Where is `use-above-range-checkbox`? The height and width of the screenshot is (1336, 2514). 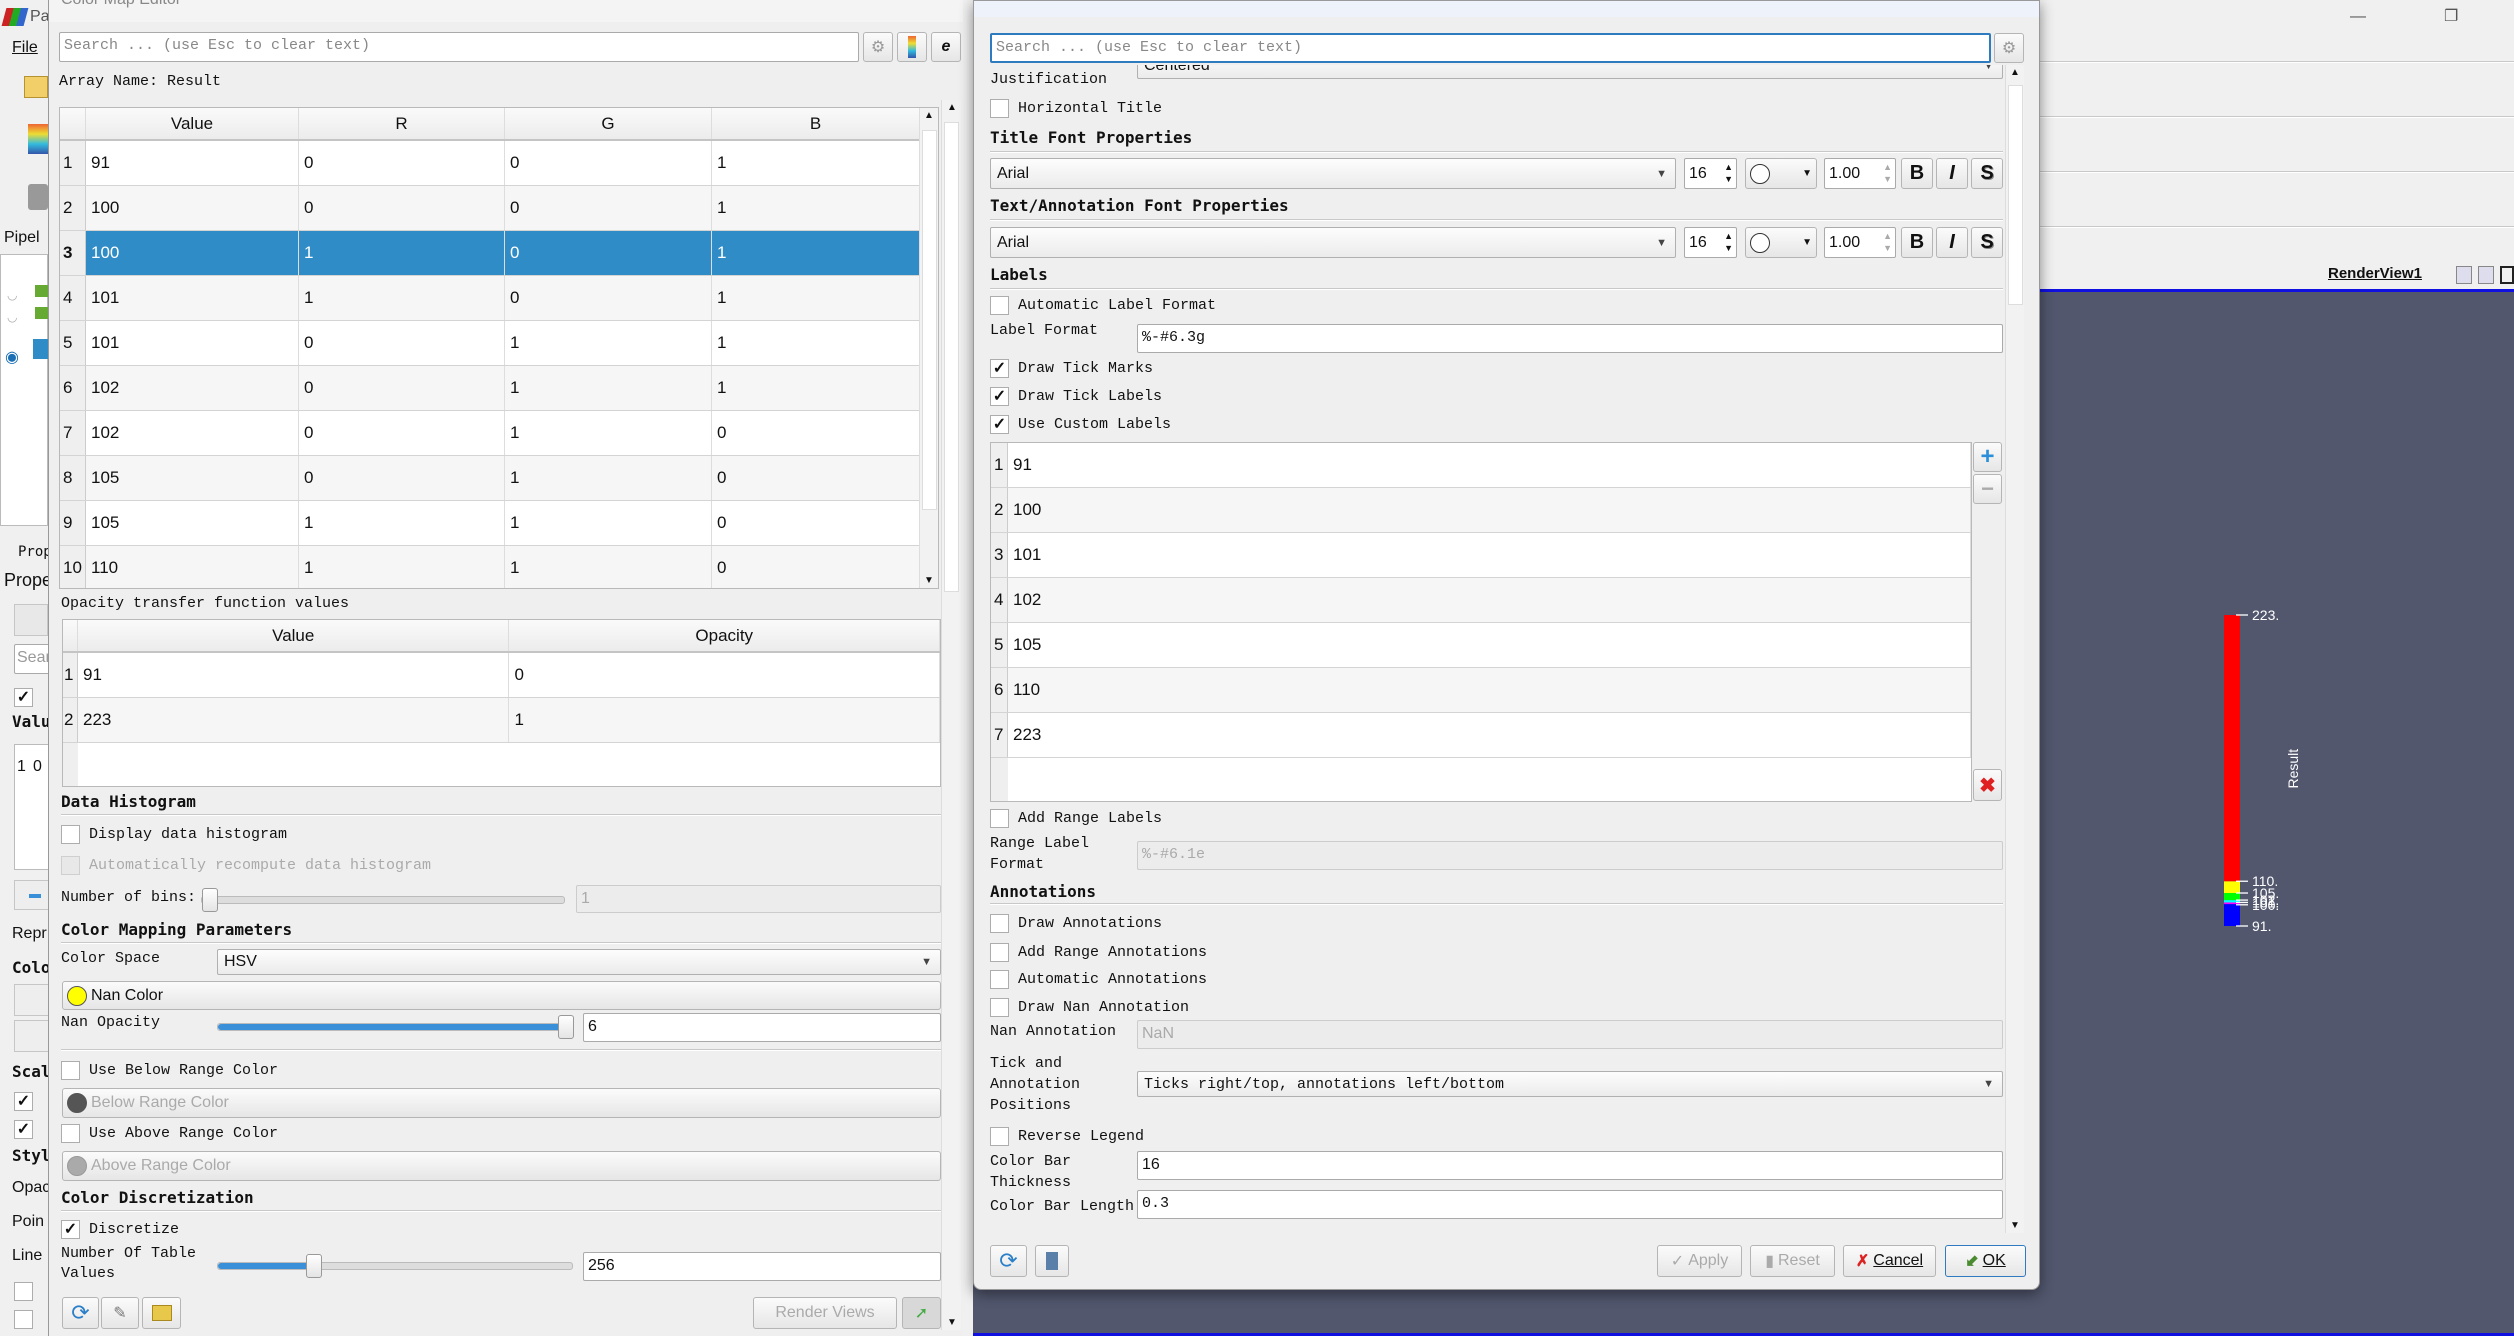
use-above-range-checkbox is located at coordinates (70, 1133).